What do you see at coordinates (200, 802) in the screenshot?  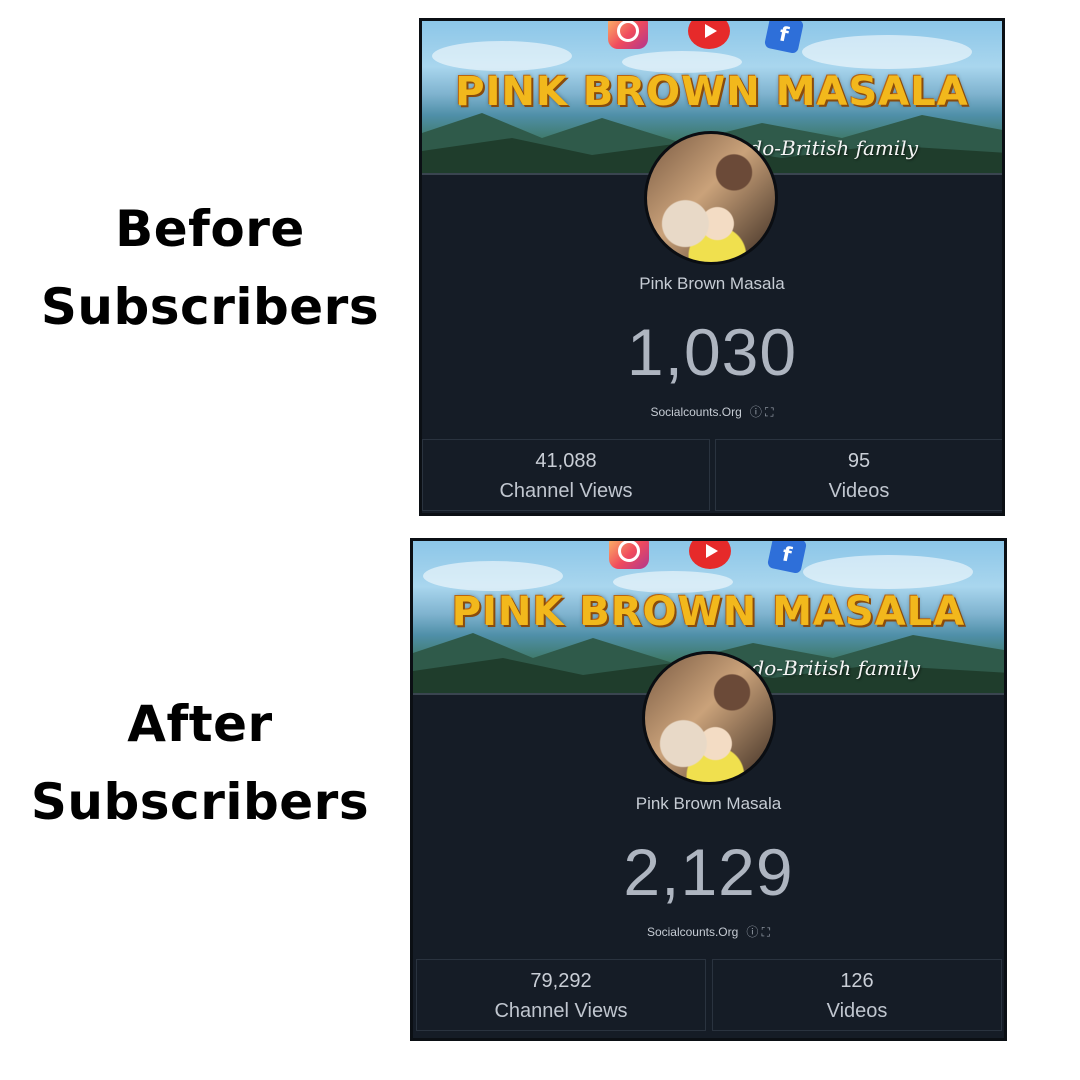 I see `after-label-line2: Subscribers` at bounding box center [200, 802].